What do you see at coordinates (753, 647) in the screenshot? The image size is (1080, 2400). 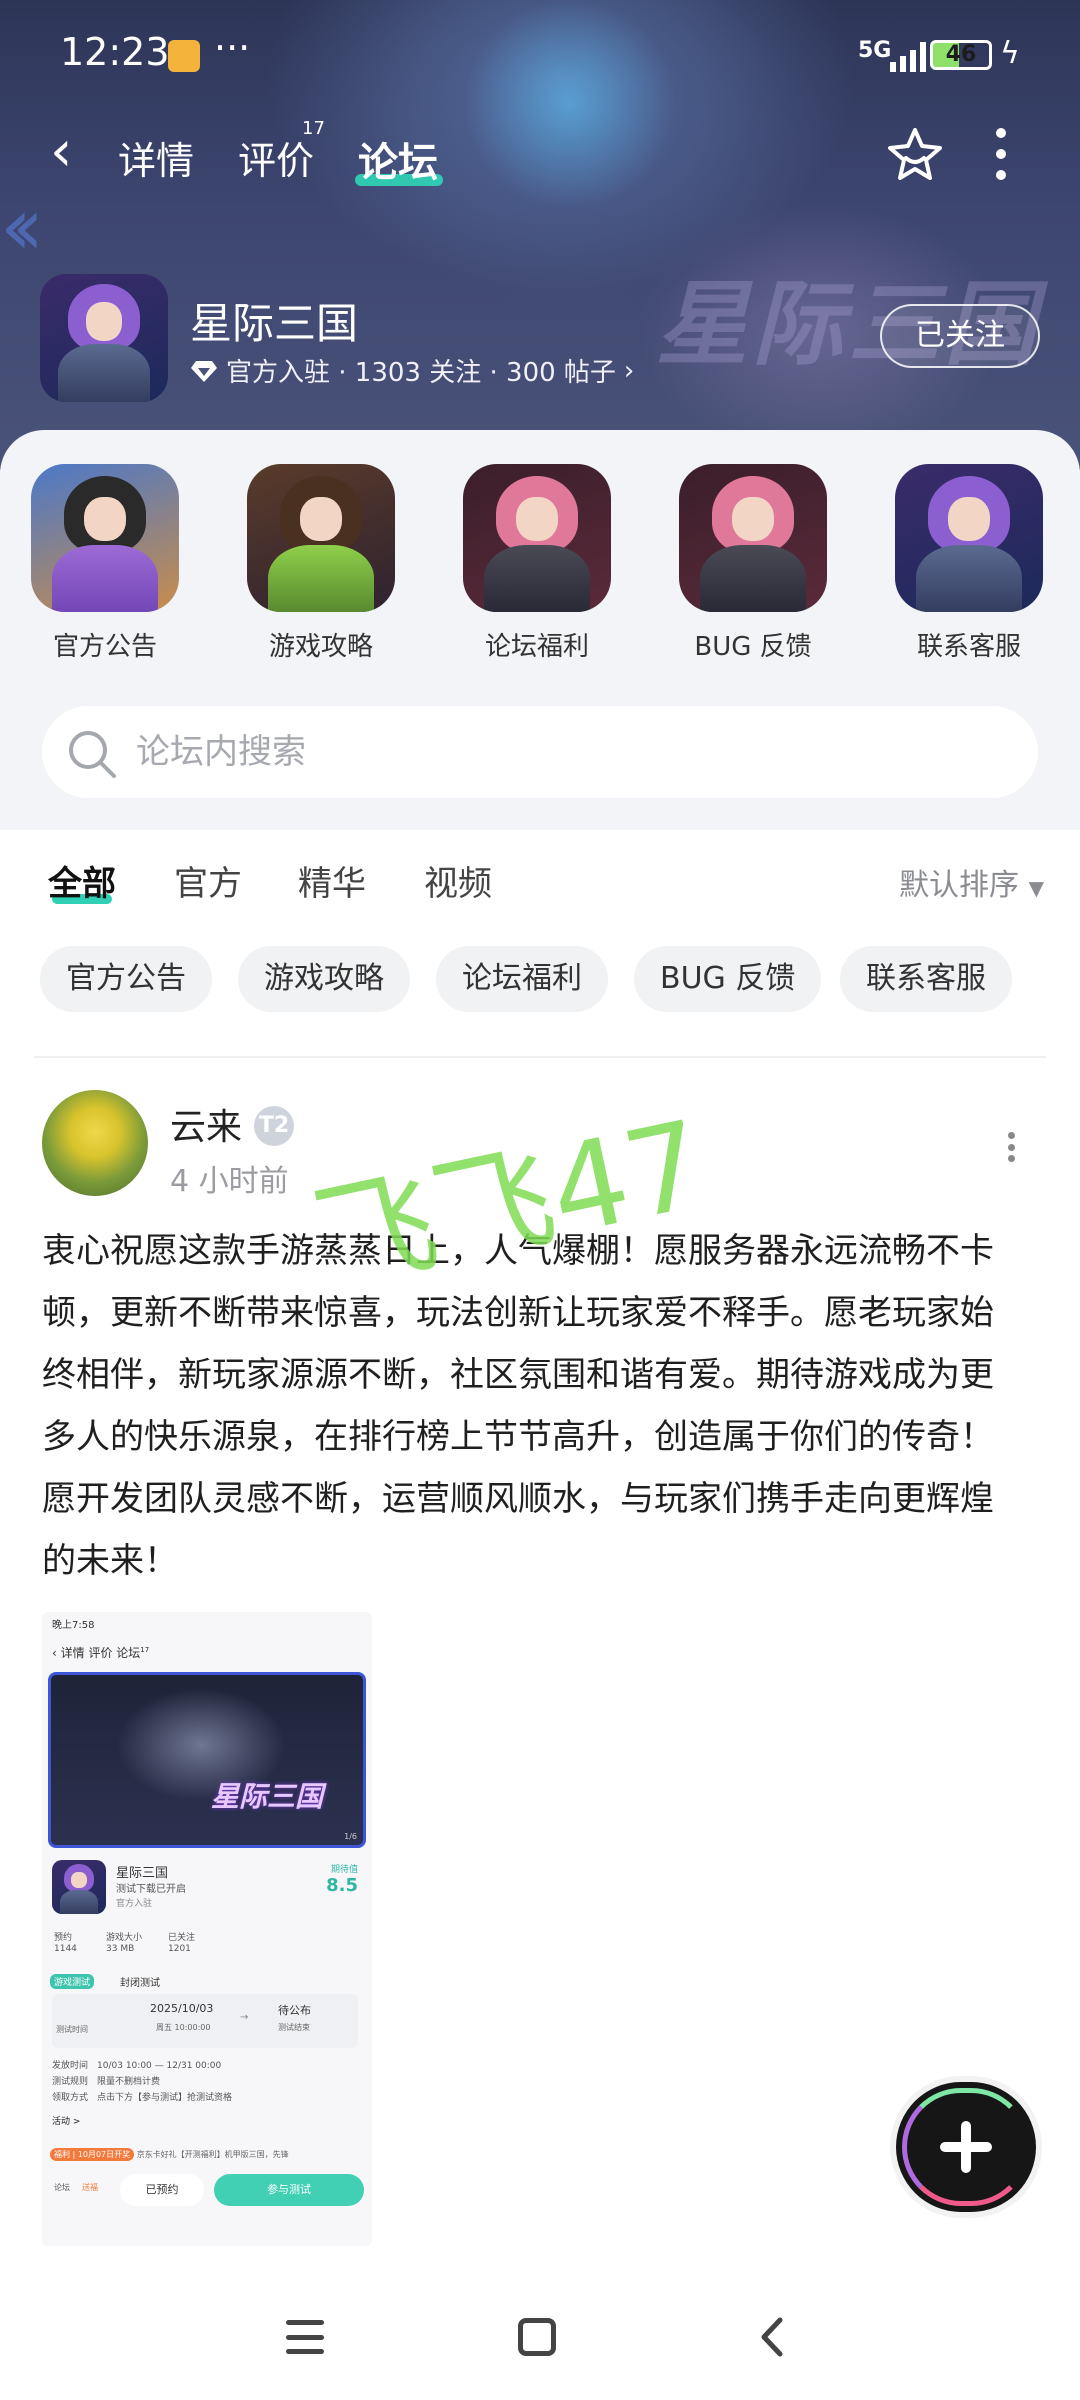 I see `category-label: BUG 反馈` at bounding box center [753, 647].